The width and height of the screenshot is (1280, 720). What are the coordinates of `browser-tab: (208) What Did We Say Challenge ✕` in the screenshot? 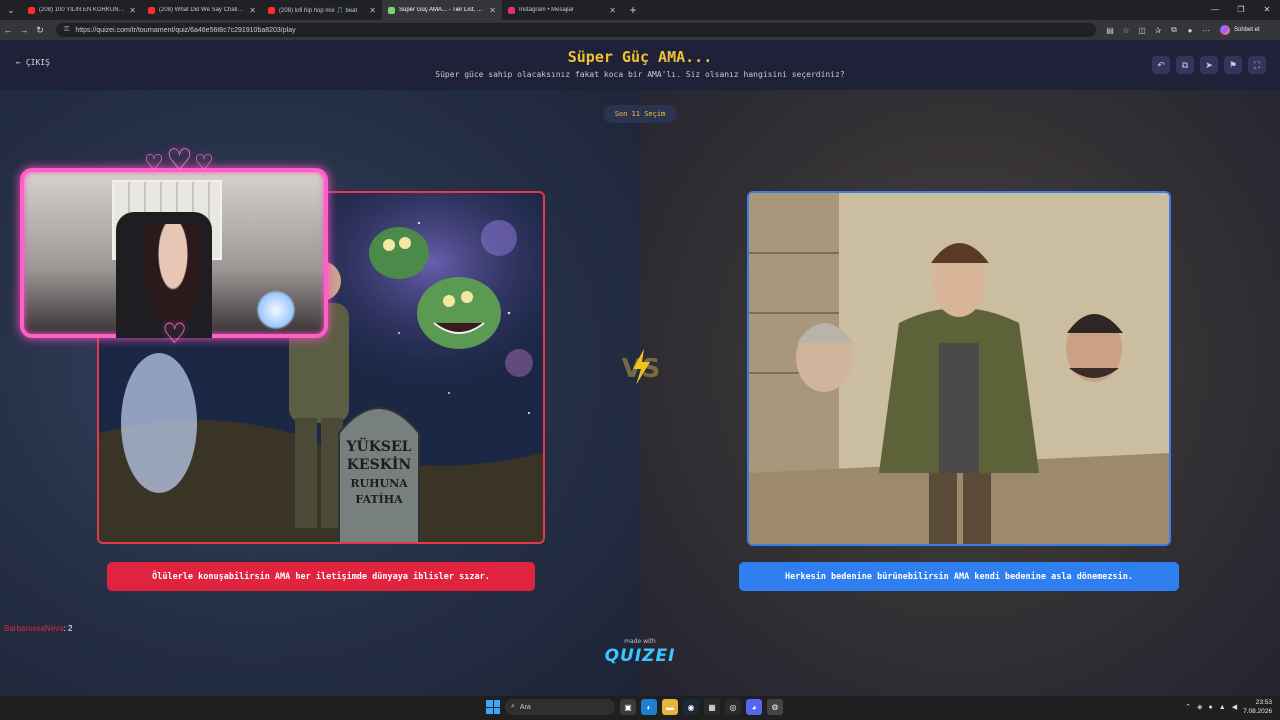 It's located at (202, 10).